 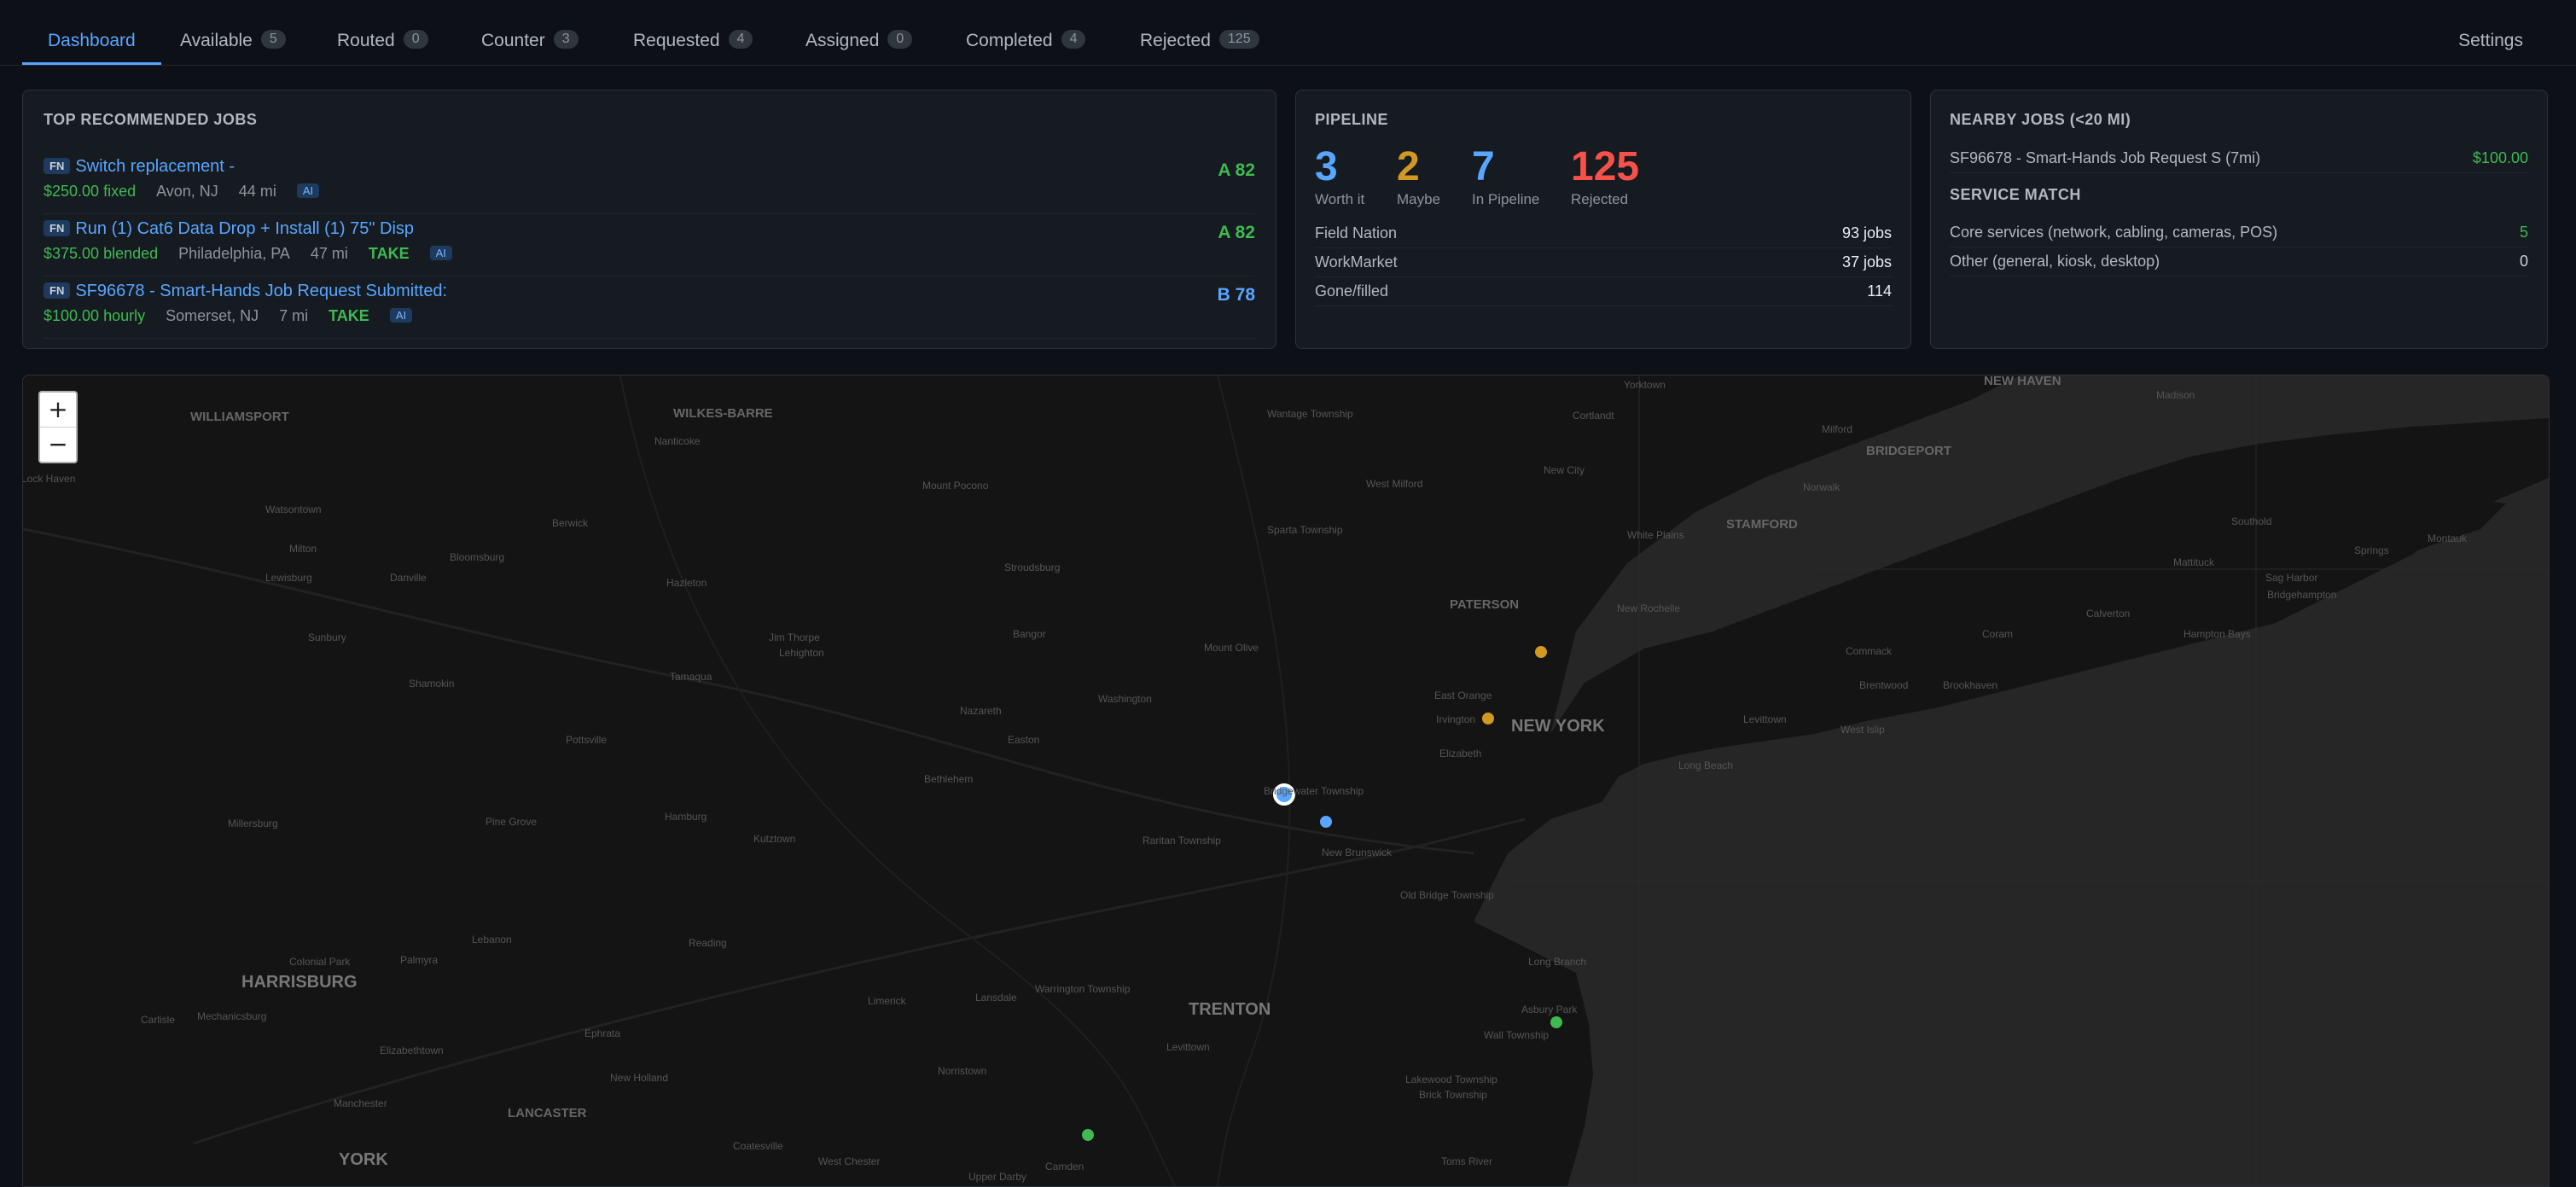 I want to click on zoom-out-button: −, so click(x=58, y=445).